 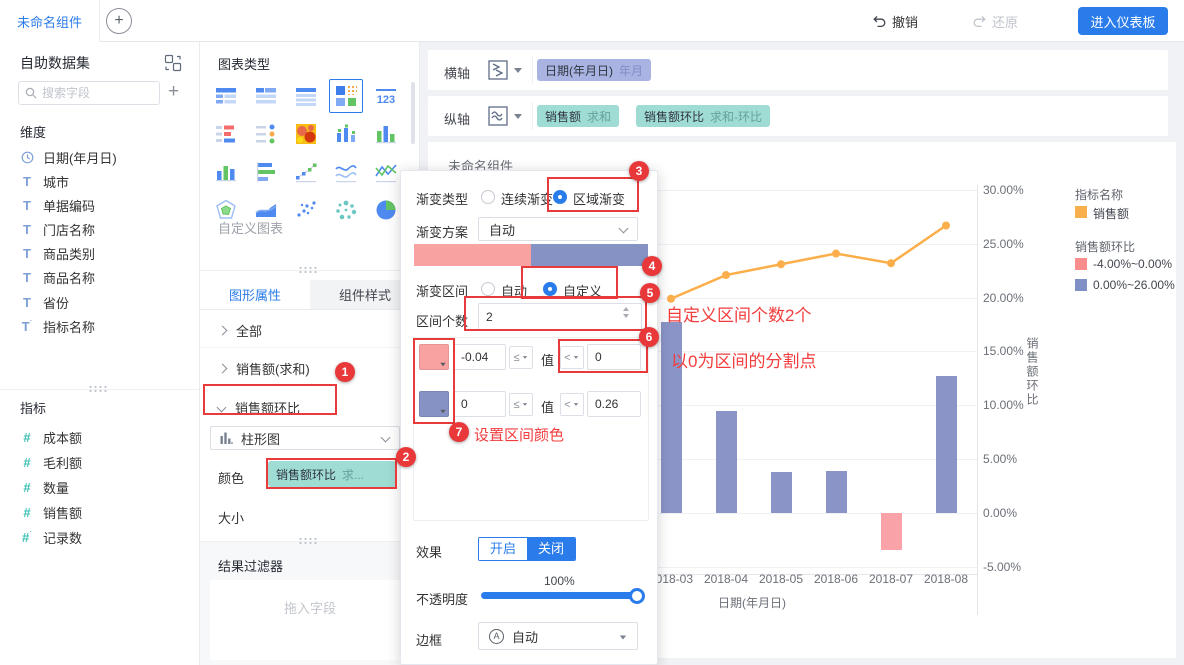 What do you see at coordinates (119, 21) in the screenshot?
I see `add-component-button: +` at bounding box center [119, 21].